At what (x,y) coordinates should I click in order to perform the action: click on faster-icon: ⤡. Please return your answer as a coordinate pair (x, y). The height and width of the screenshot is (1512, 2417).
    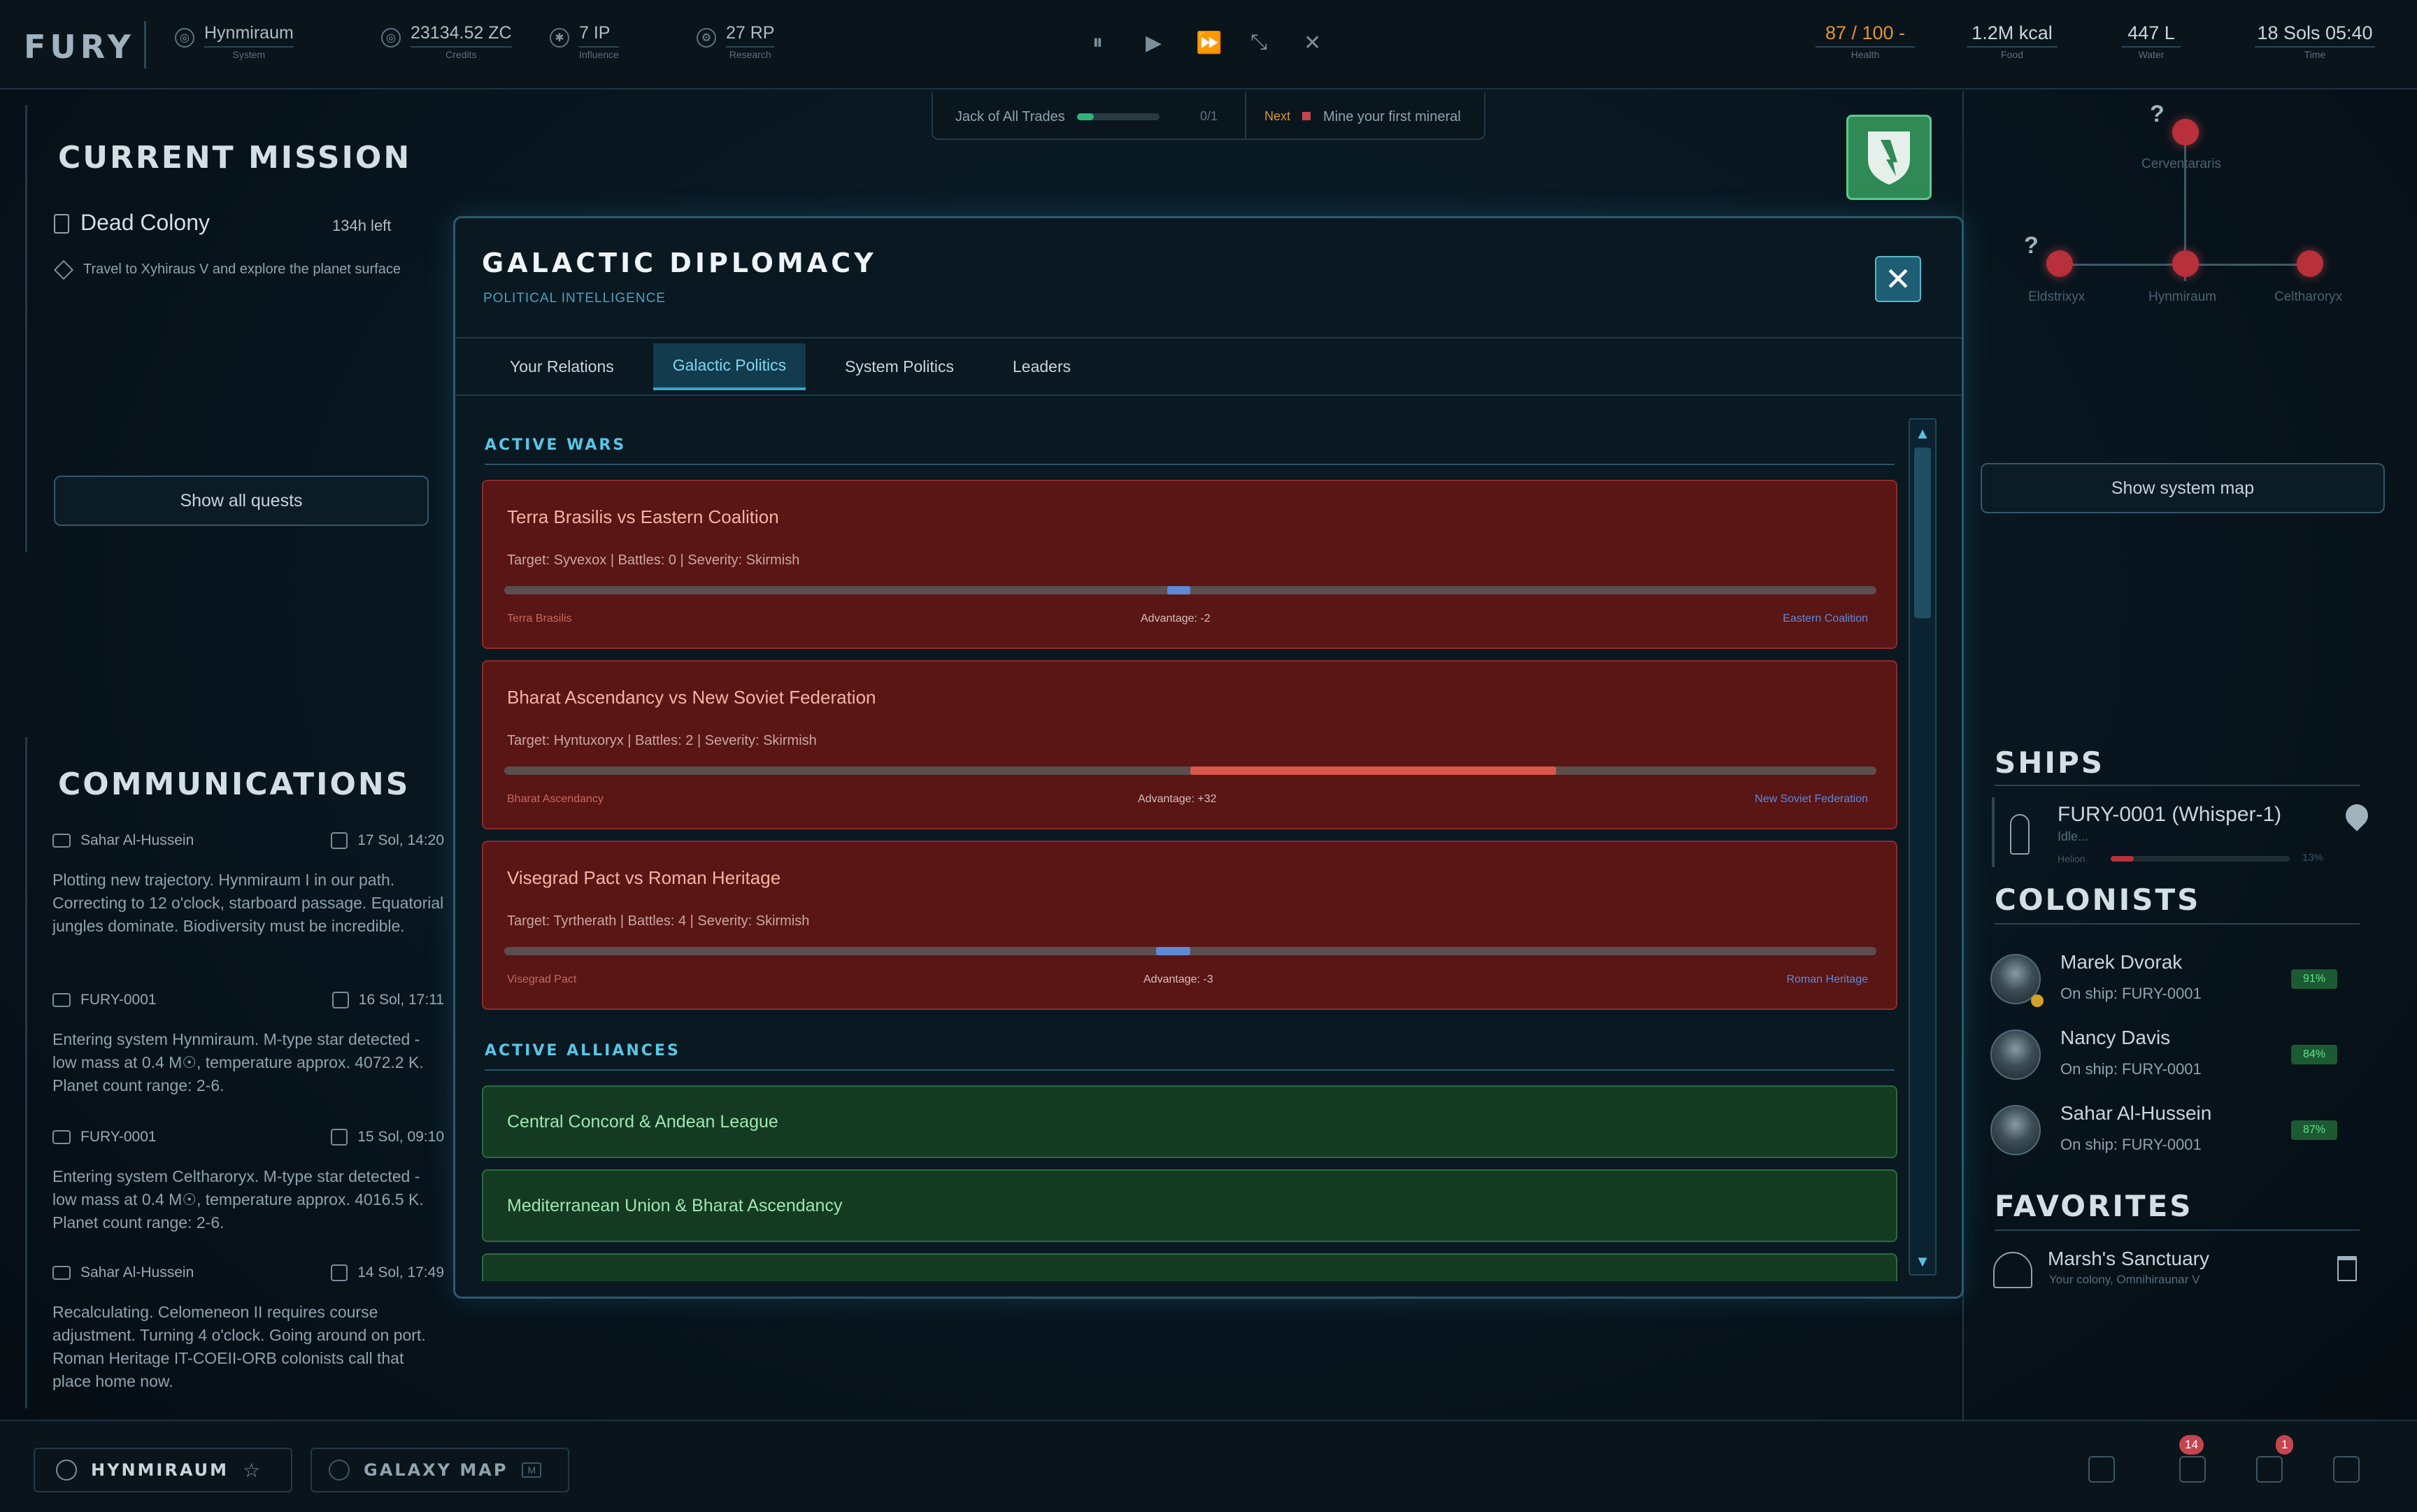
    Looking at the image, I should click on (1258, 43).